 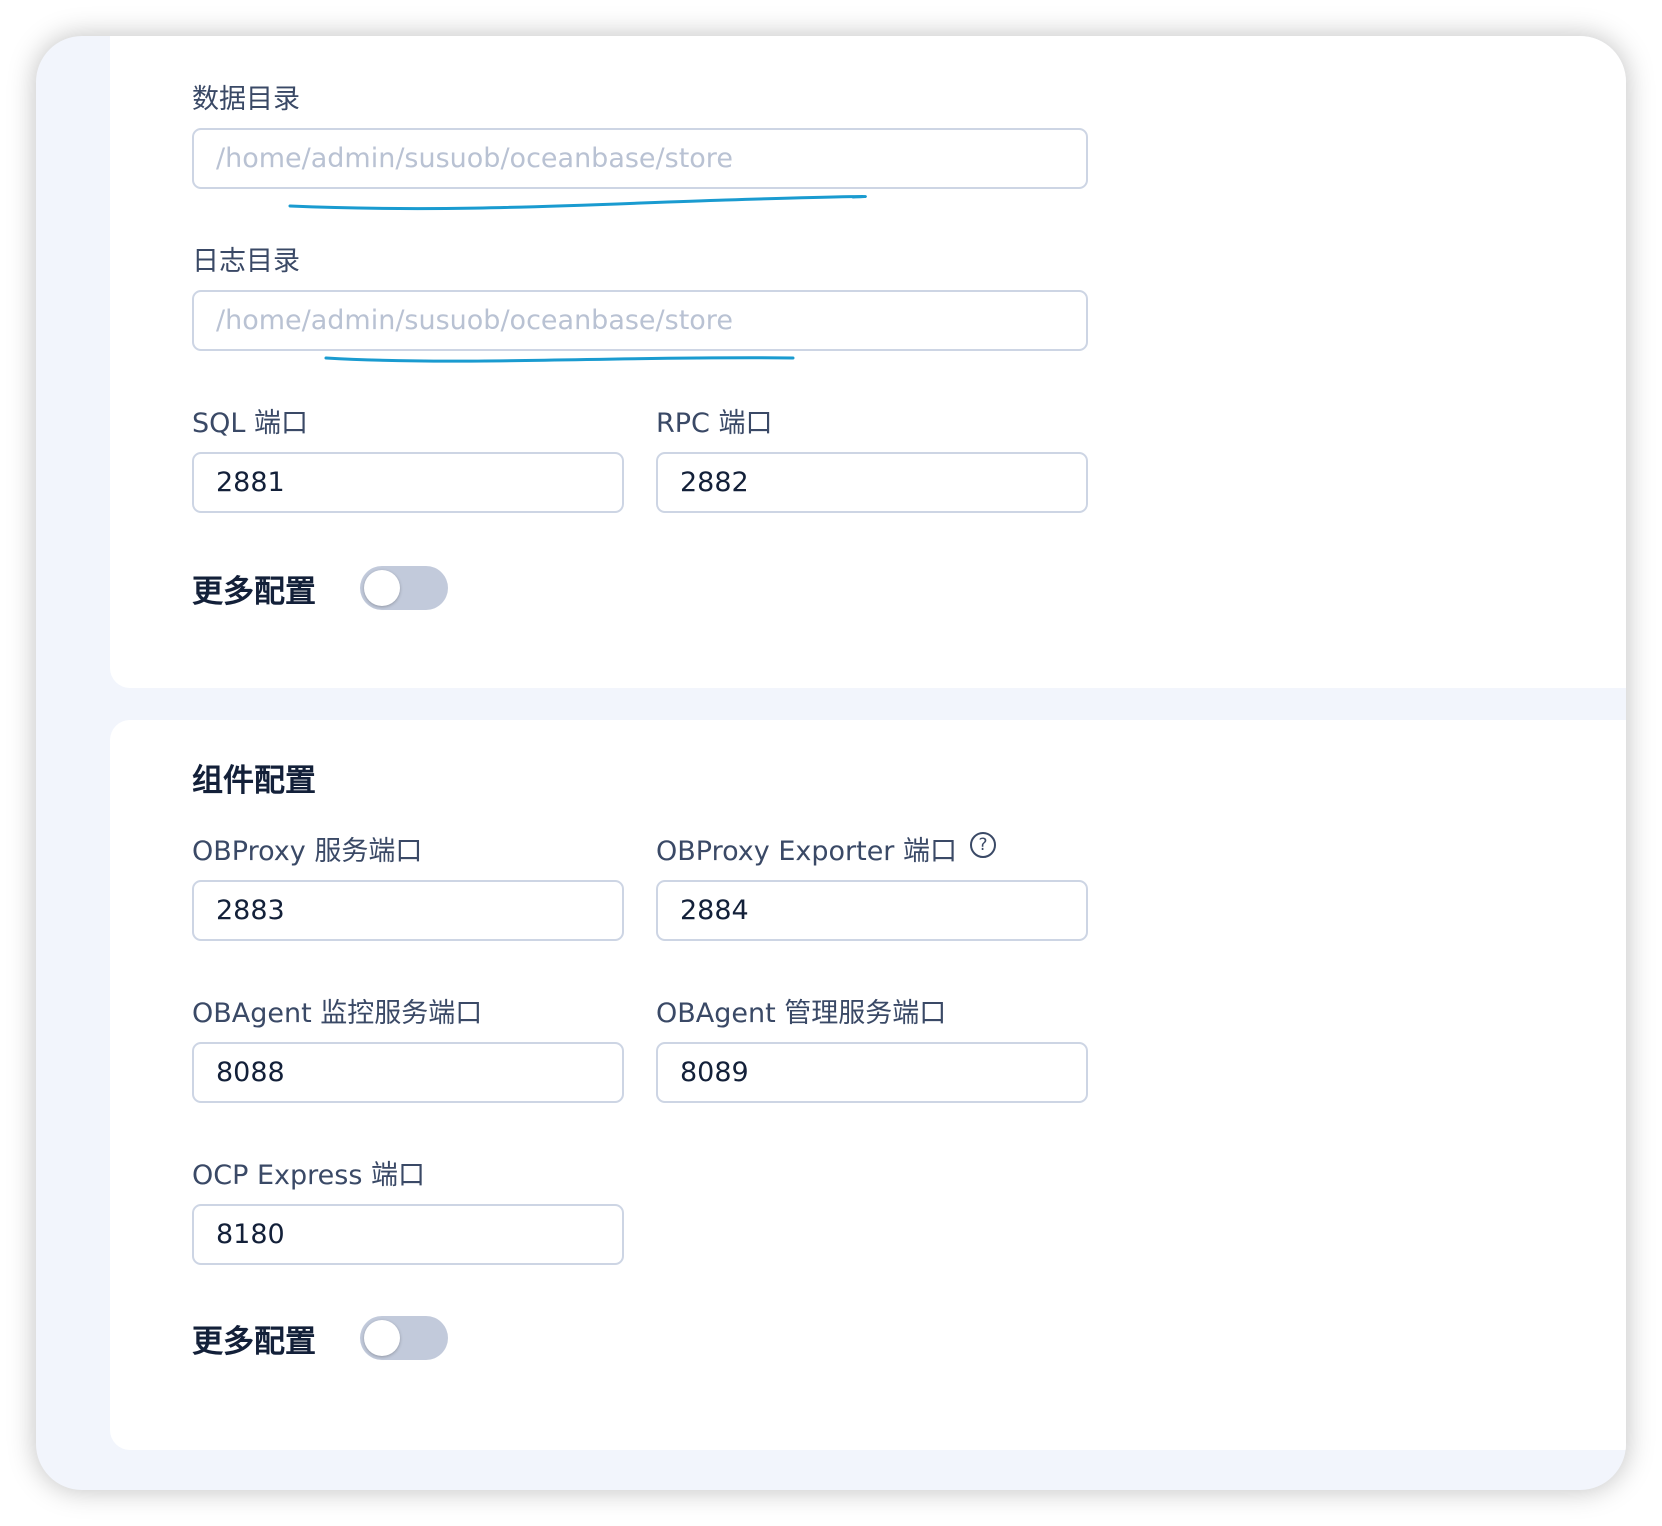 What do you see at coordinates (640, 320) in the screenshot?
I see `log-dir-input` at bounding box center [640, 320].